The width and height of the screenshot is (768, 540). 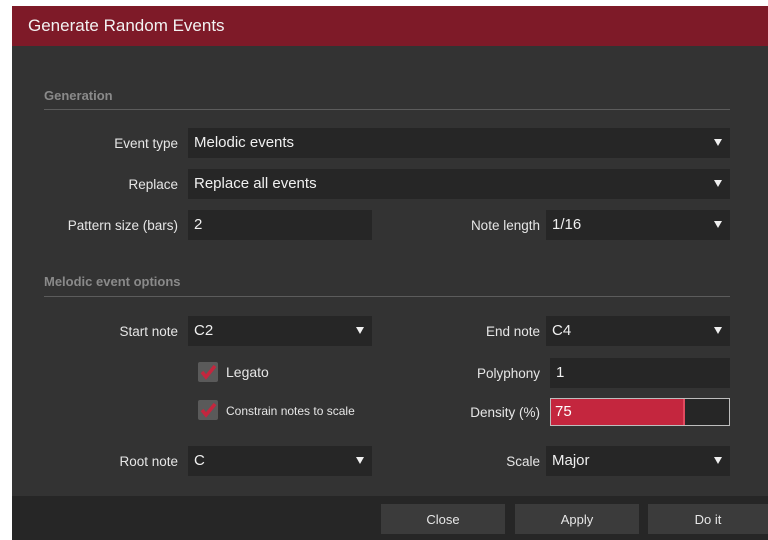 What do you see at coordinates (571, 460) in the screenshot?
I see `scale-value: Major` at bounding box center [571, 460].